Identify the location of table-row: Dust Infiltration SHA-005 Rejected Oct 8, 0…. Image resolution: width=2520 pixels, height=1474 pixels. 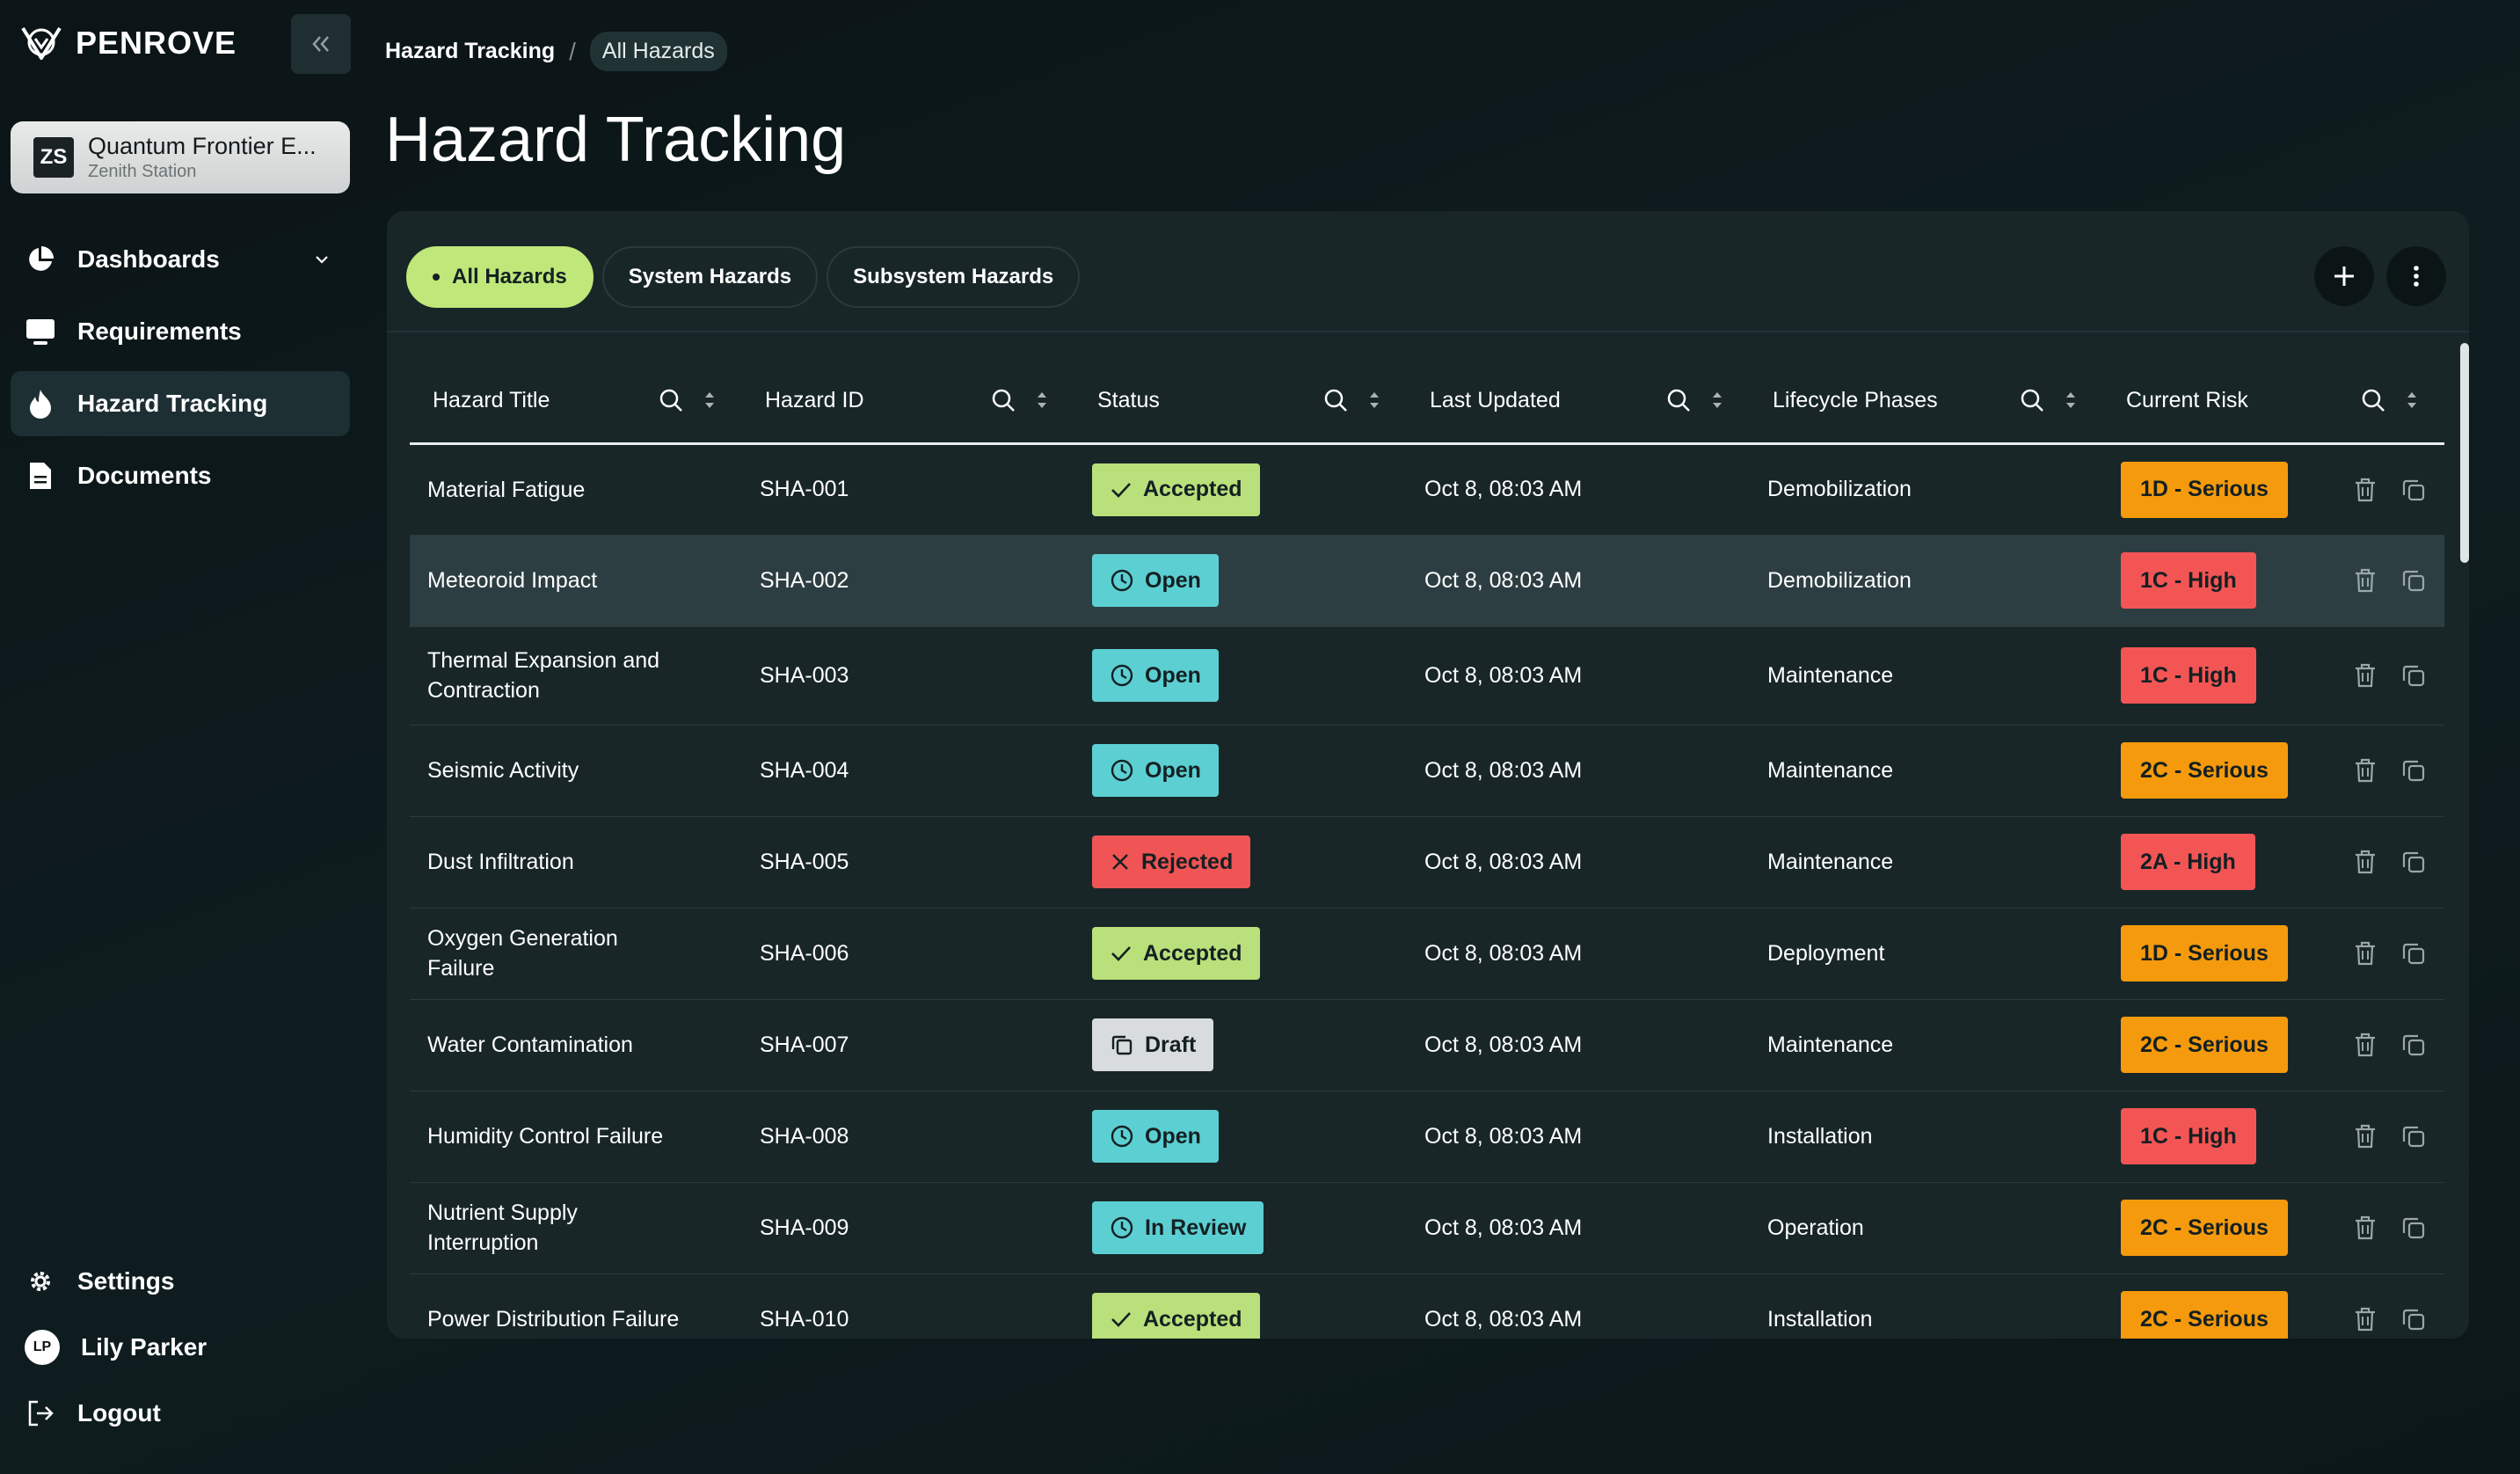
(1427, 862).